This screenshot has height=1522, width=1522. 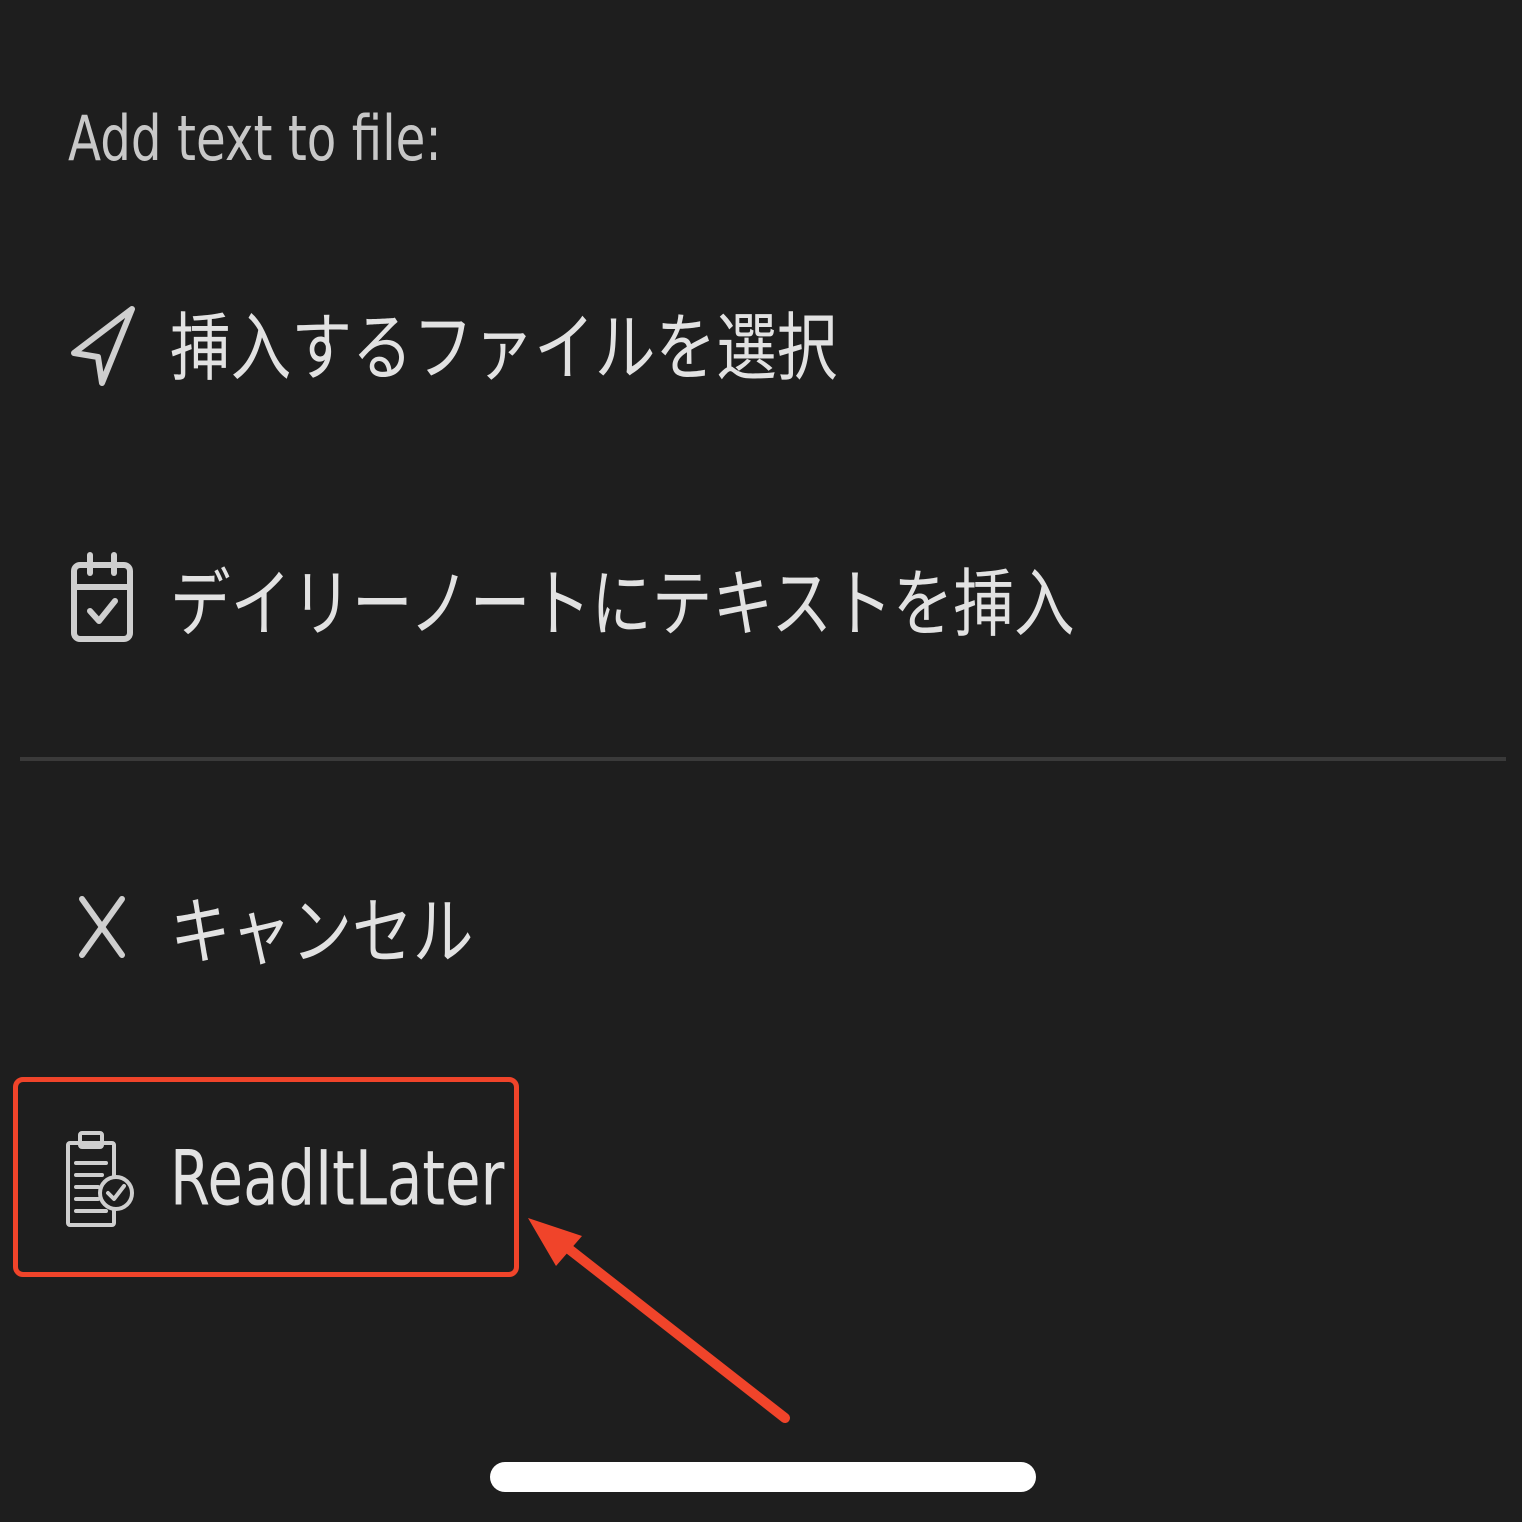 I want to click on close-icon, so click(x=102, y=926).